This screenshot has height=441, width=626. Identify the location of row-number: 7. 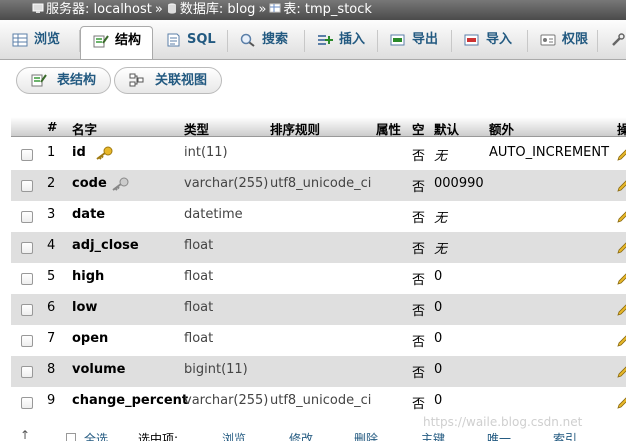
(51, 338).